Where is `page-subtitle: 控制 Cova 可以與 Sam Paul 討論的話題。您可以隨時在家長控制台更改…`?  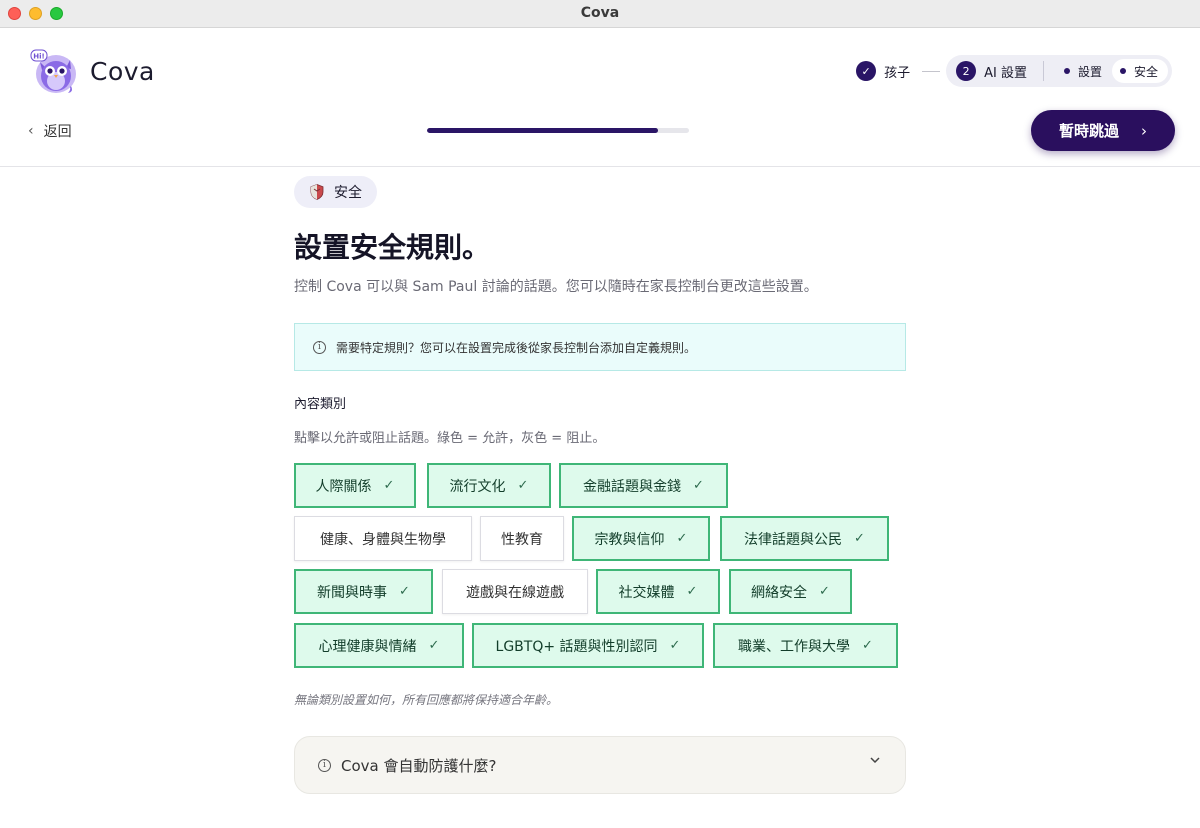
page-subtitle: 控制 Cova 可以與 Sam Paul 討論的話題。您可以隨時在家長控制台更改… is located at coordinates (556, 287).